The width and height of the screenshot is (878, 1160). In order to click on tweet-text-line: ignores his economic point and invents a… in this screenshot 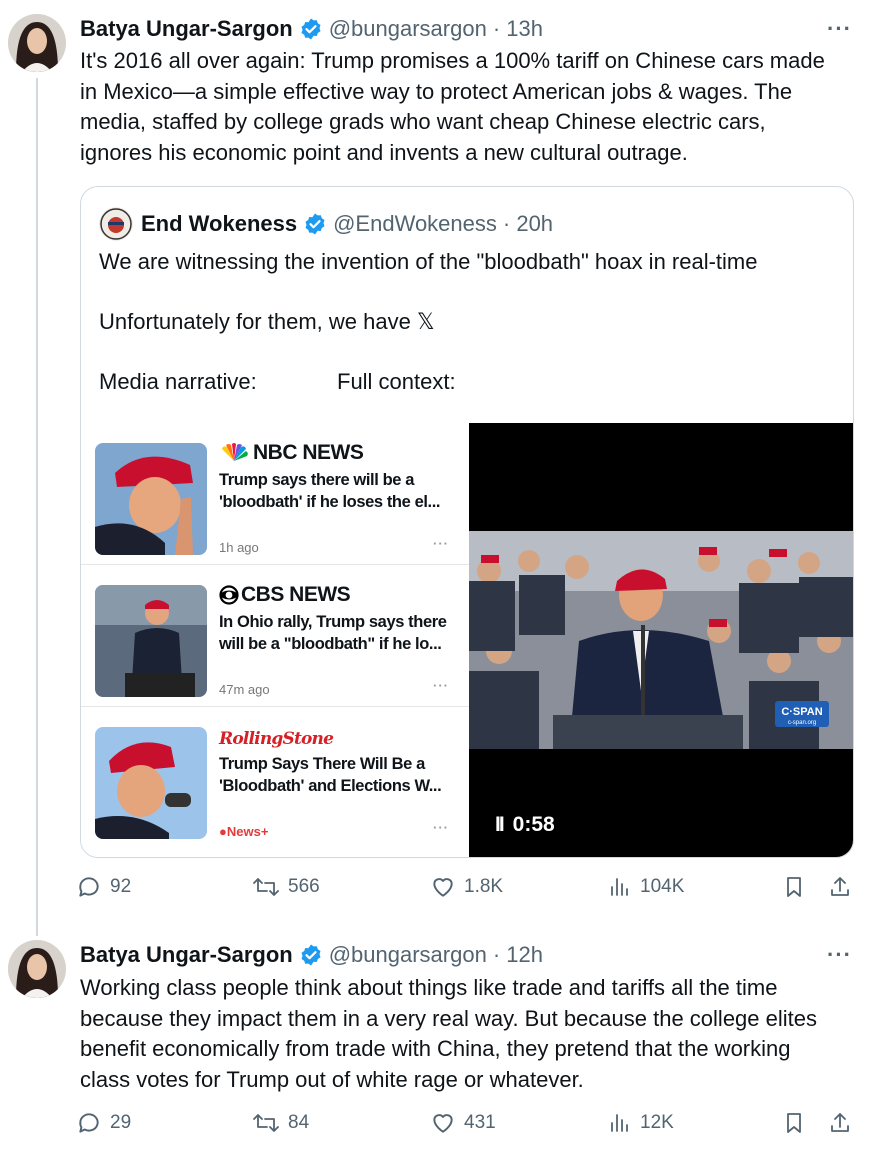, I will do `click(384, 152)`.